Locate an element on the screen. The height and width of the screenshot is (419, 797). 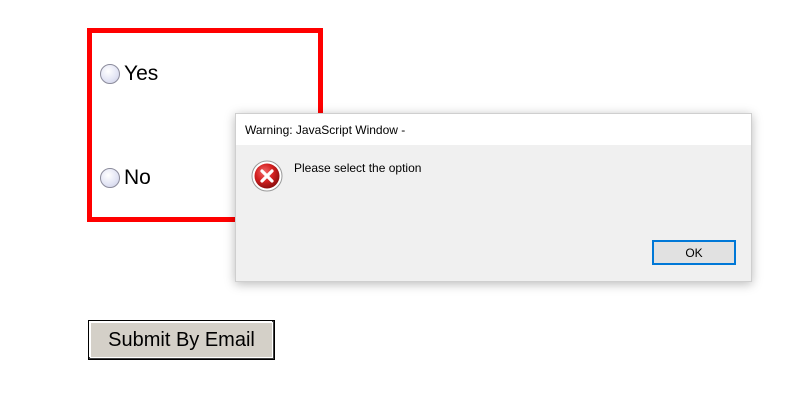
radio-label-no: No is located at coordinates (137, 177).